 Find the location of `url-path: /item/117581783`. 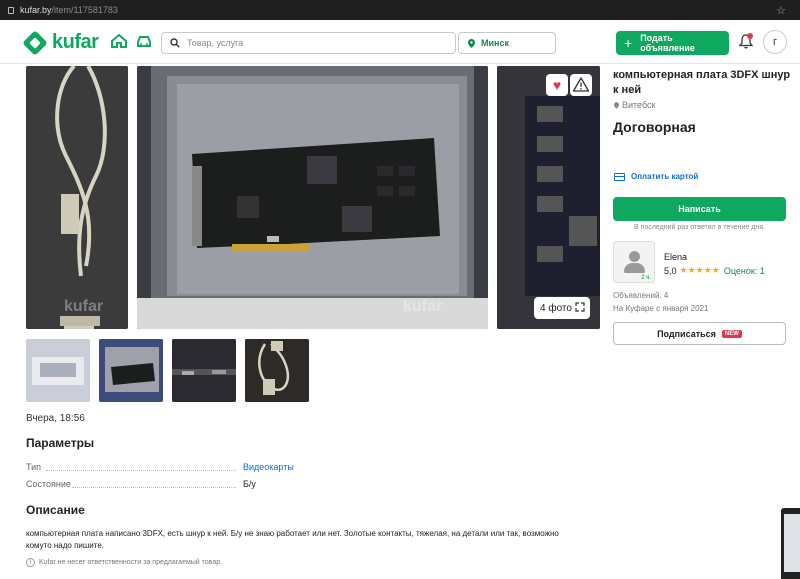

url-path: /item/117581783 is located at coordinates (84, 10).